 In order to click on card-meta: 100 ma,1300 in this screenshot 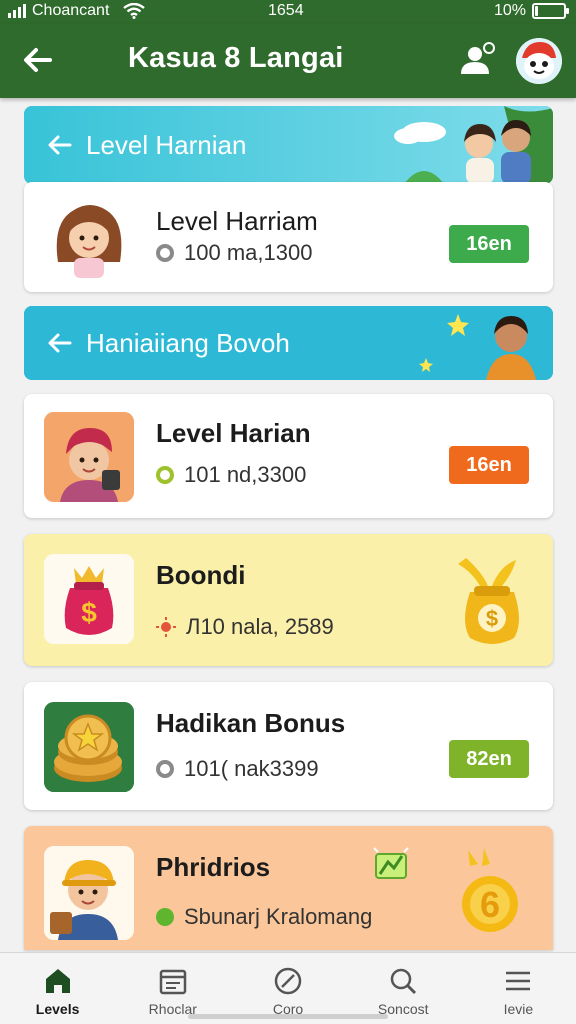, I will do `click(234, 253)`.